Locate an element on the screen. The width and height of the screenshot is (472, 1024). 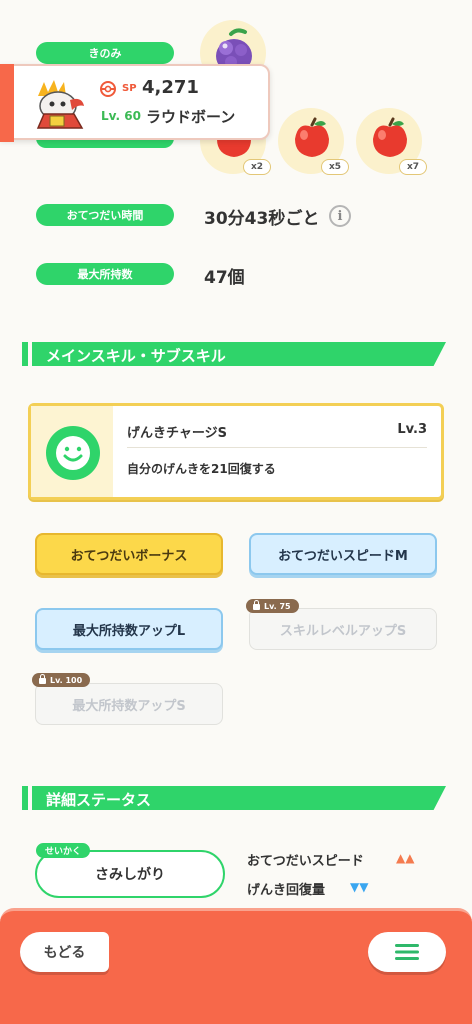
sub-skill-4: スキルレベルアップS is located at coordinates (343, 629).